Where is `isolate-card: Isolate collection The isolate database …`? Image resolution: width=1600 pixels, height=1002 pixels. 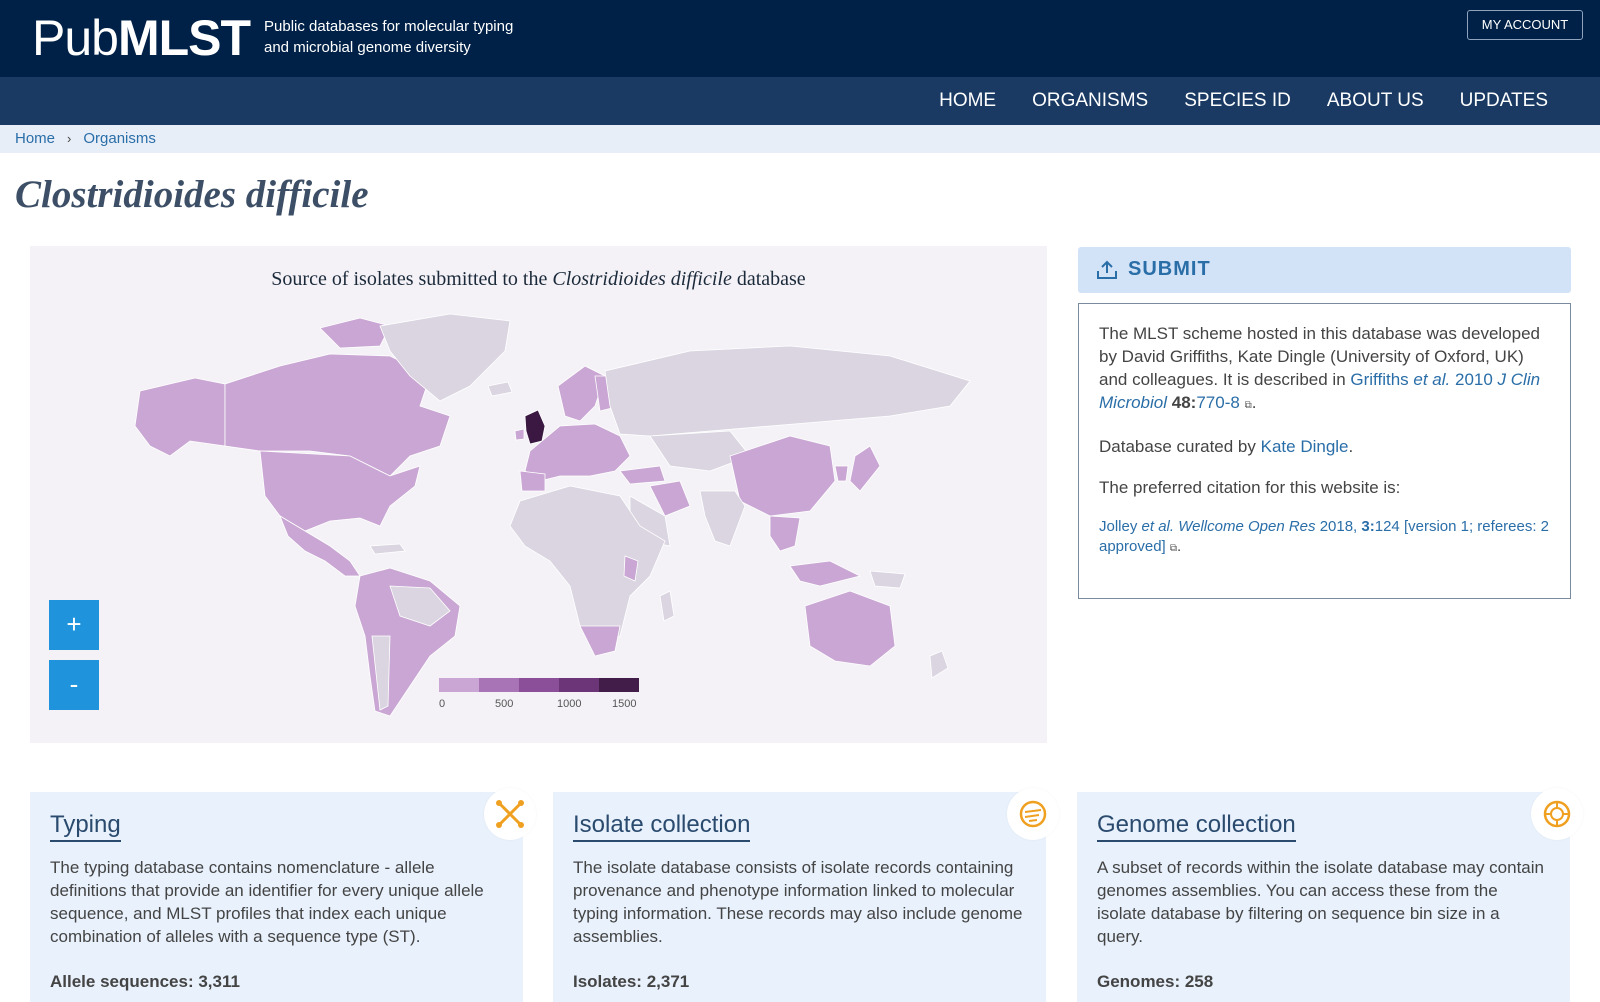
isolate-card: Isolate collection The isolate database … is located at coordinates (806, 895).